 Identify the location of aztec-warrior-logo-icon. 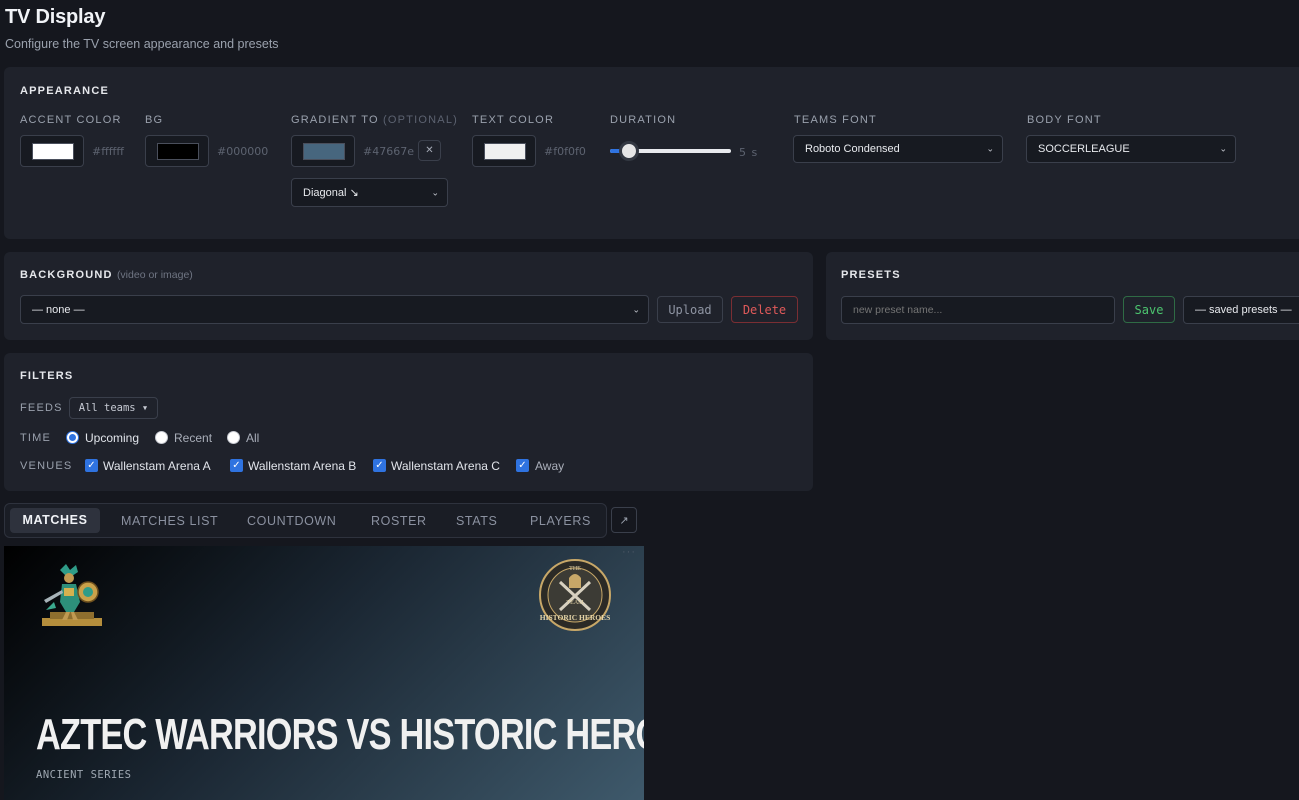
(72, 595).